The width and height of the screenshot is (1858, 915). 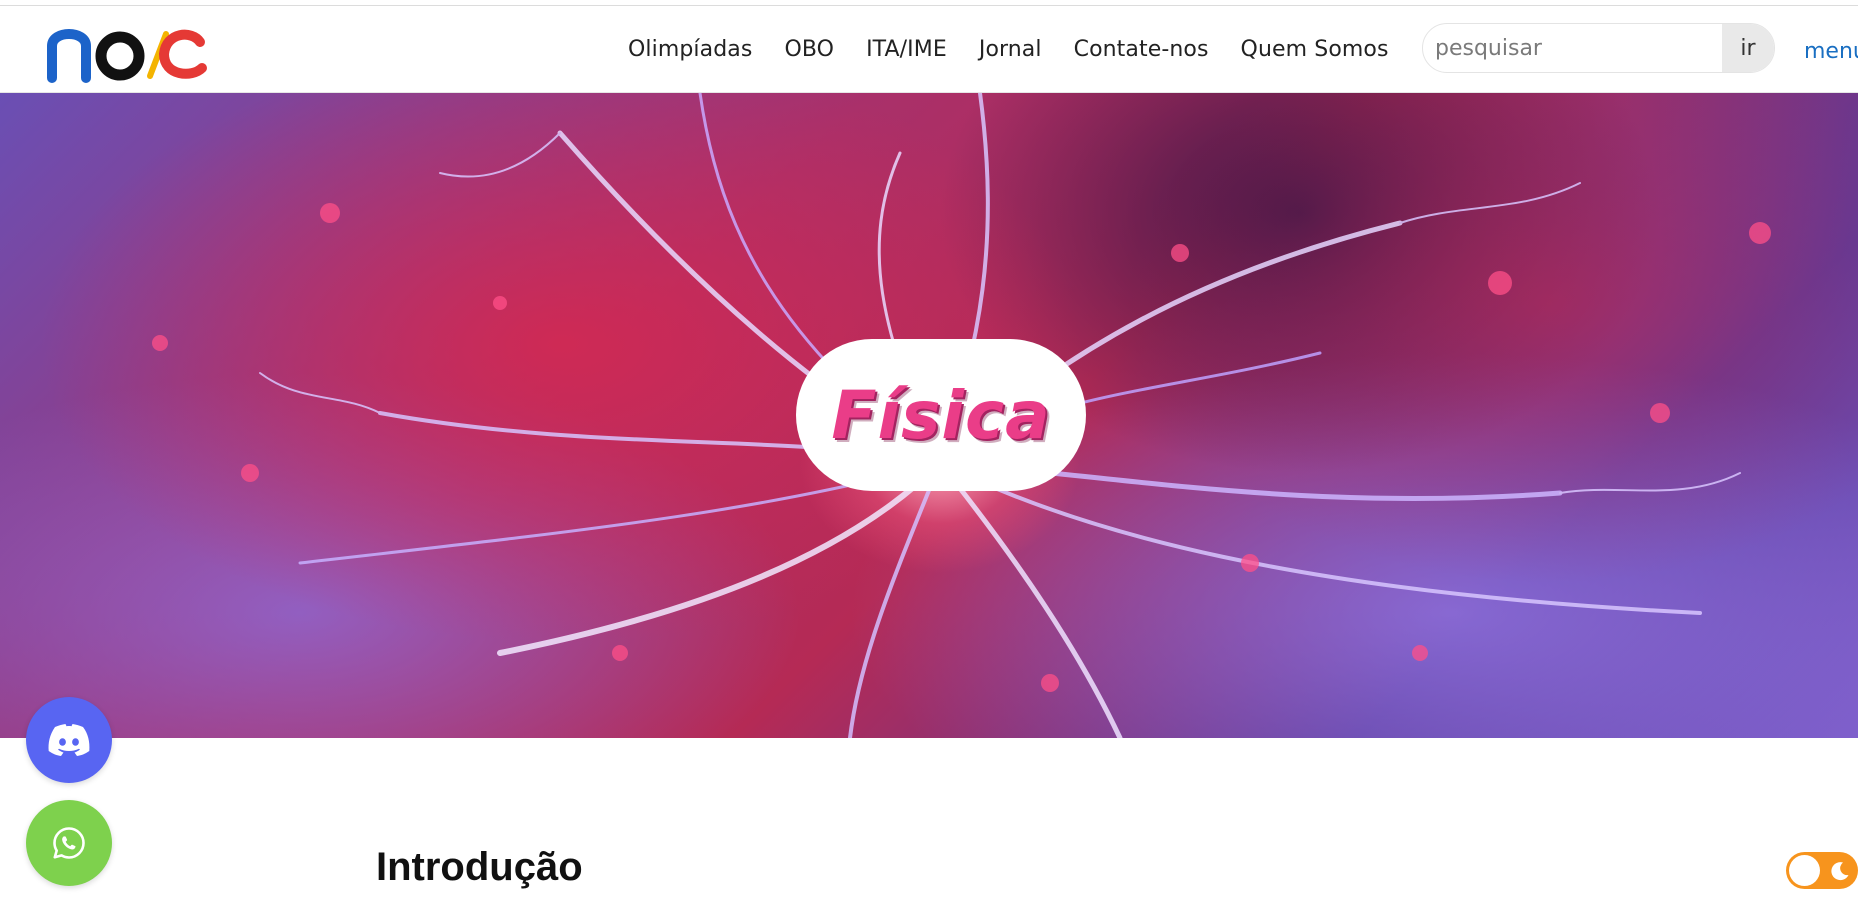 I want to click on nav-item-contate-nos: Contate-nos, so click(x=1141, y=49).